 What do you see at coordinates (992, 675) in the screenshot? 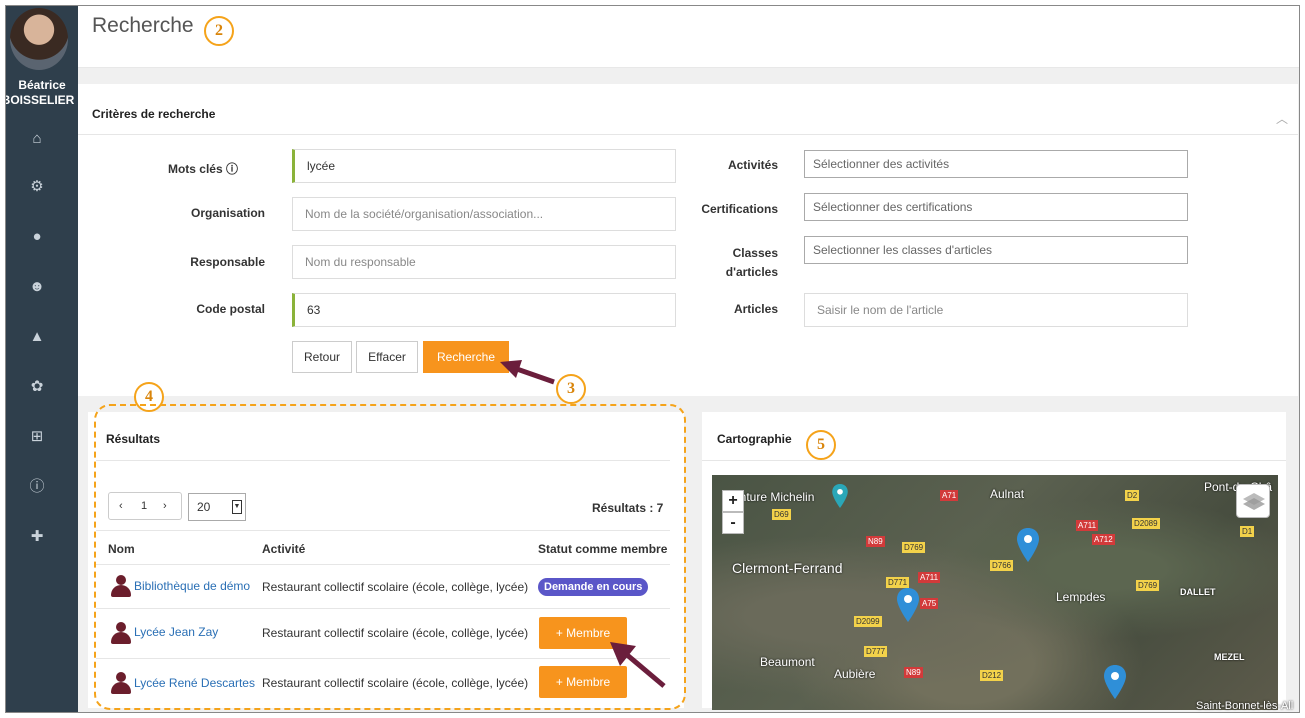
I see `road-tag: D212` at bounding box center [992, 675].